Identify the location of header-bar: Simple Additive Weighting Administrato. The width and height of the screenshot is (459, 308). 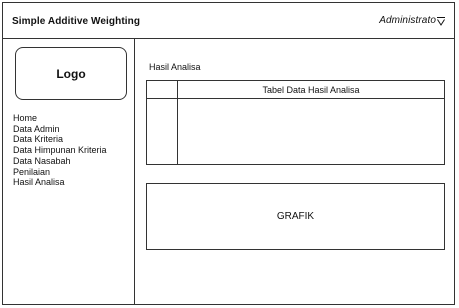
(228, 20).